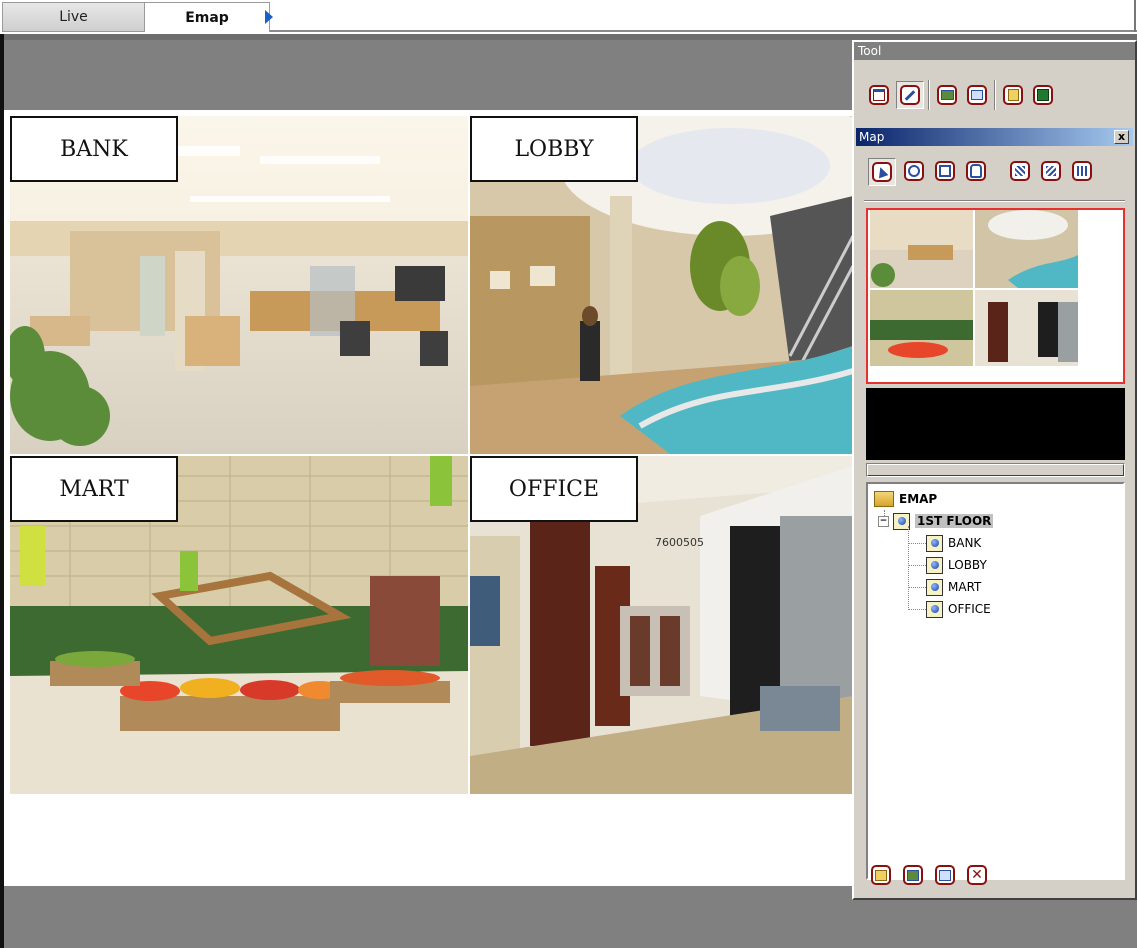  What do you see at coordinates (918, 499) in the screenshot?
I see `tree-root-label: EMAP` at bounding box center [918, 499].